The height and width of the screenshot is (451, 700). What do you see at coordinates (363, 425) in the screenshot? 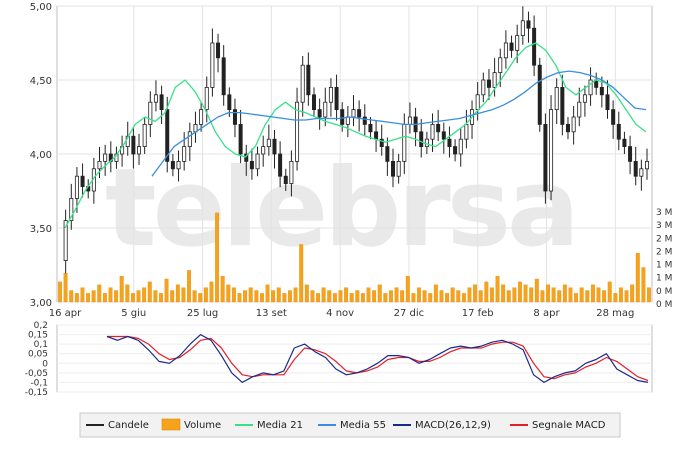
I see `legend-label: Media 55` at bounding box center [363, 425].